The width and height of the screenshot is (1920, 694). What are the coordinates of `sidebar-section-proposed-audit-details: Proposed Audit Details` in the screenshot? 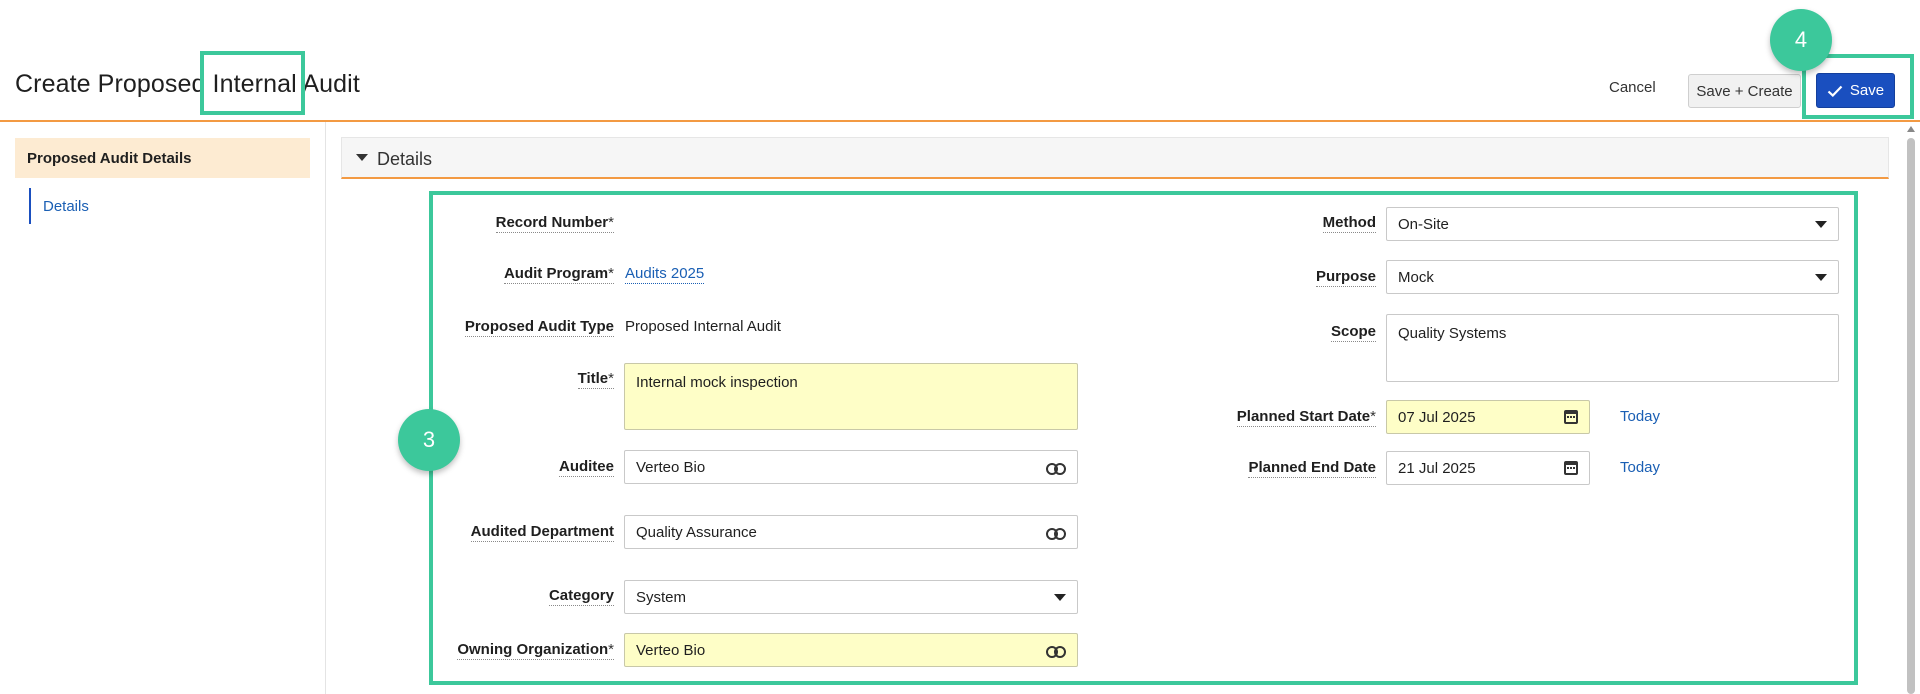 It's located at (162, 158).